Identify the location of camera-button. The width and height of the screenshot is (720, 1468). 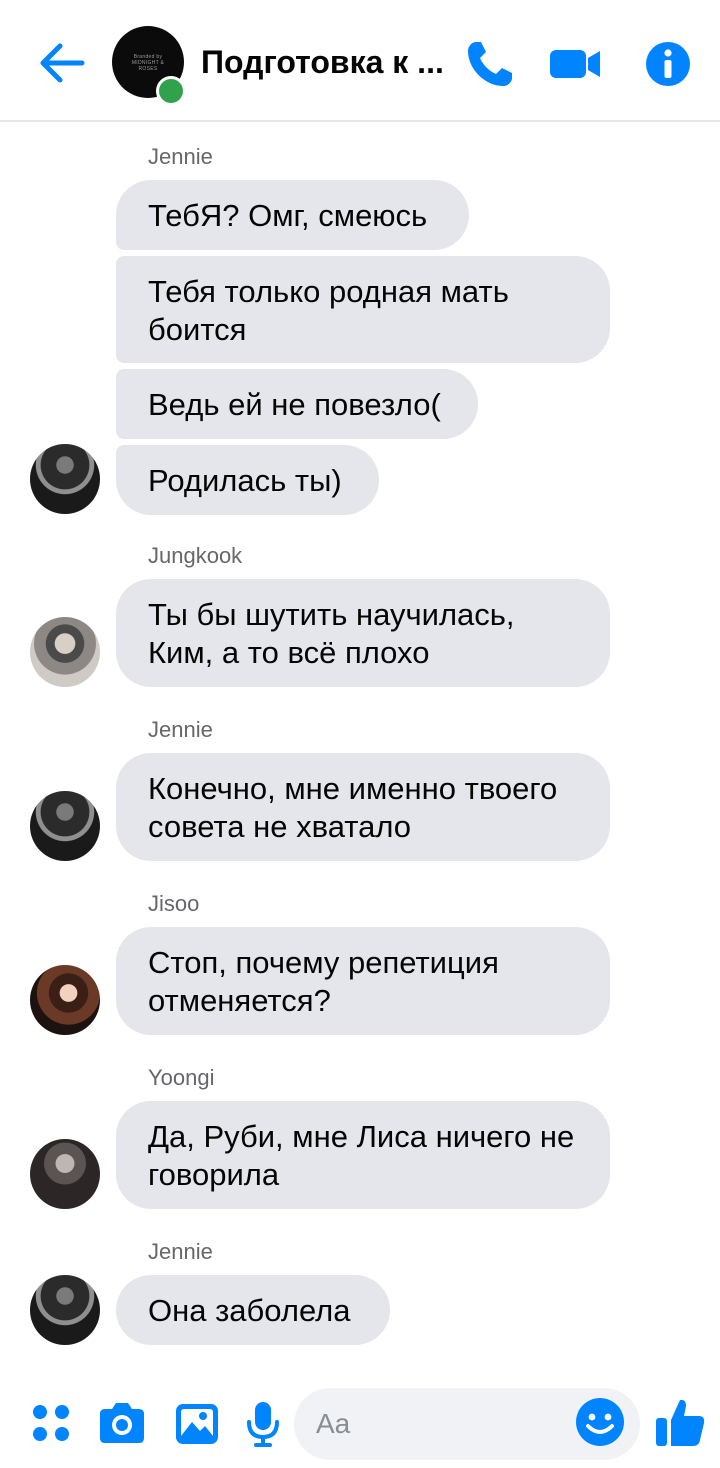
(122, 1424).